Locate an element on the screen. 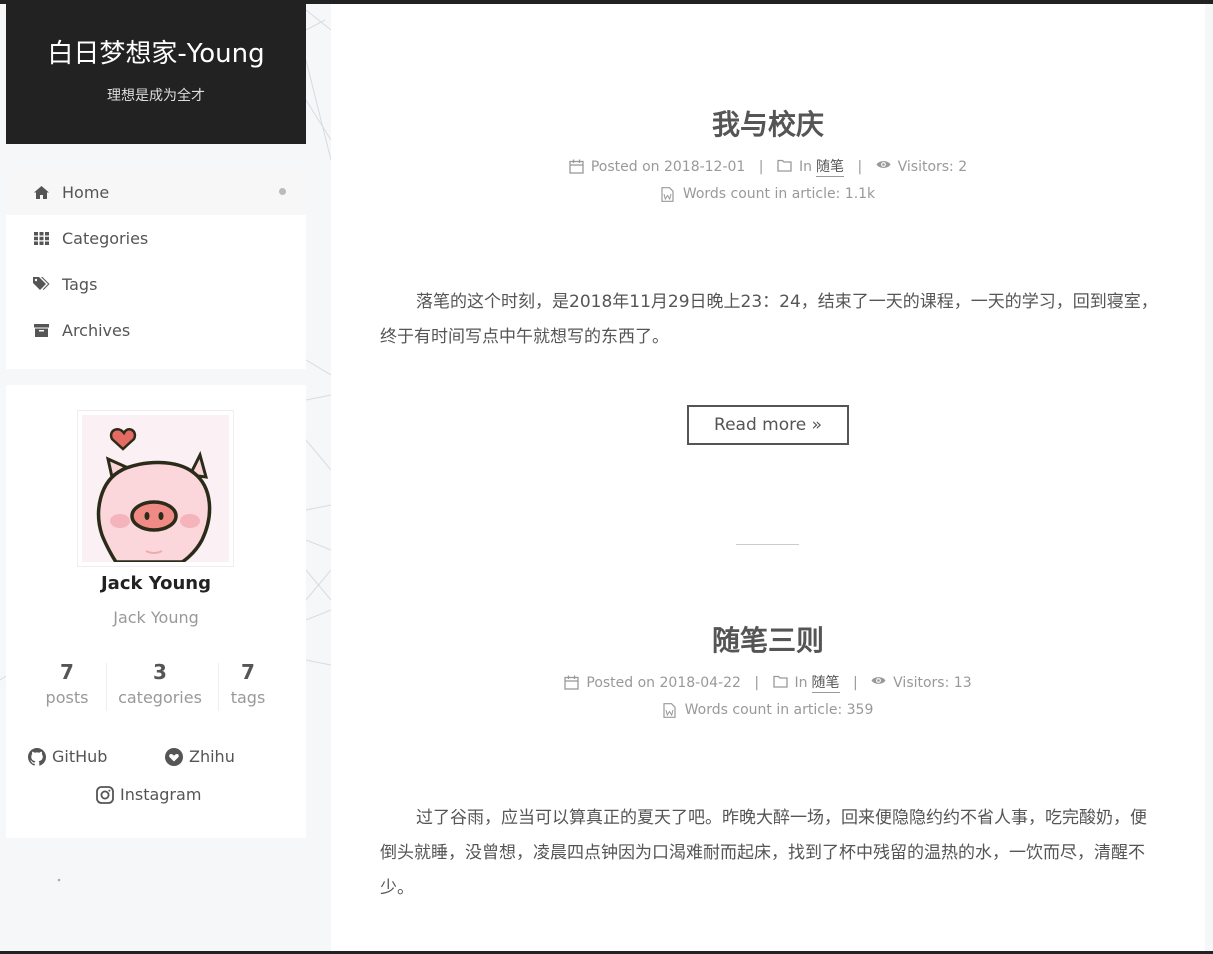  post-date: 2018-12-01 is located at coordinates (704, 166).